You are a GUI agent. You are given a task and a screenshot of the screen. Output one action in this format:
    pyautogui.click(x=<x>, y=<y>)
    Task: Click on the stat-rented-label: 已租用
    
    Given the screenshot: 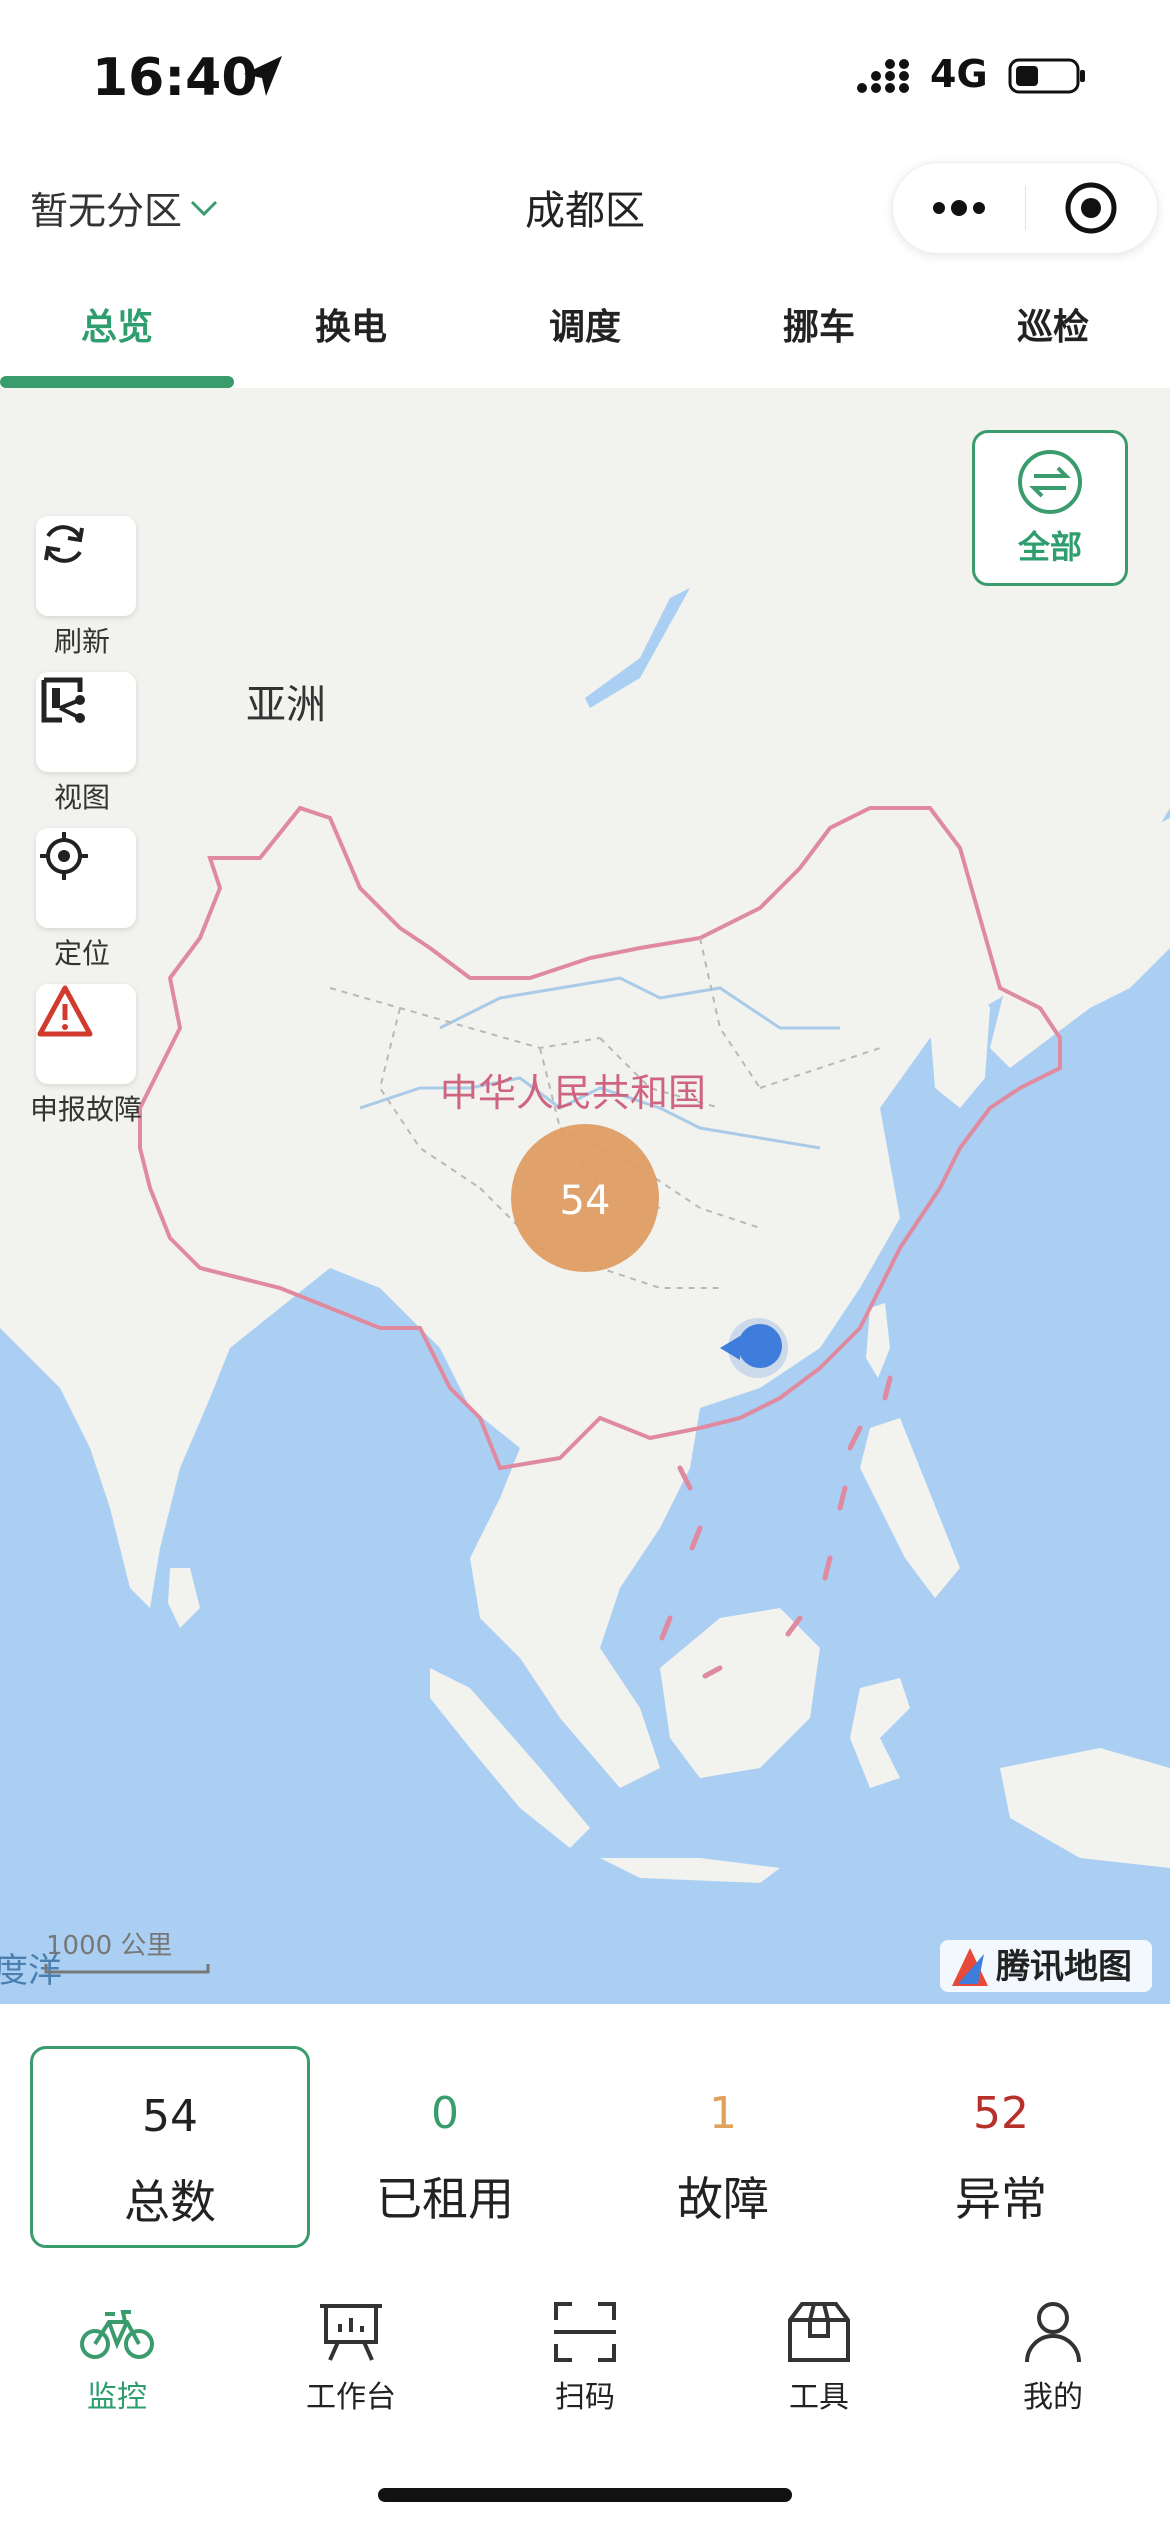 What is the action you would take?
    pyautogui.click(x=445, y=2199)
    